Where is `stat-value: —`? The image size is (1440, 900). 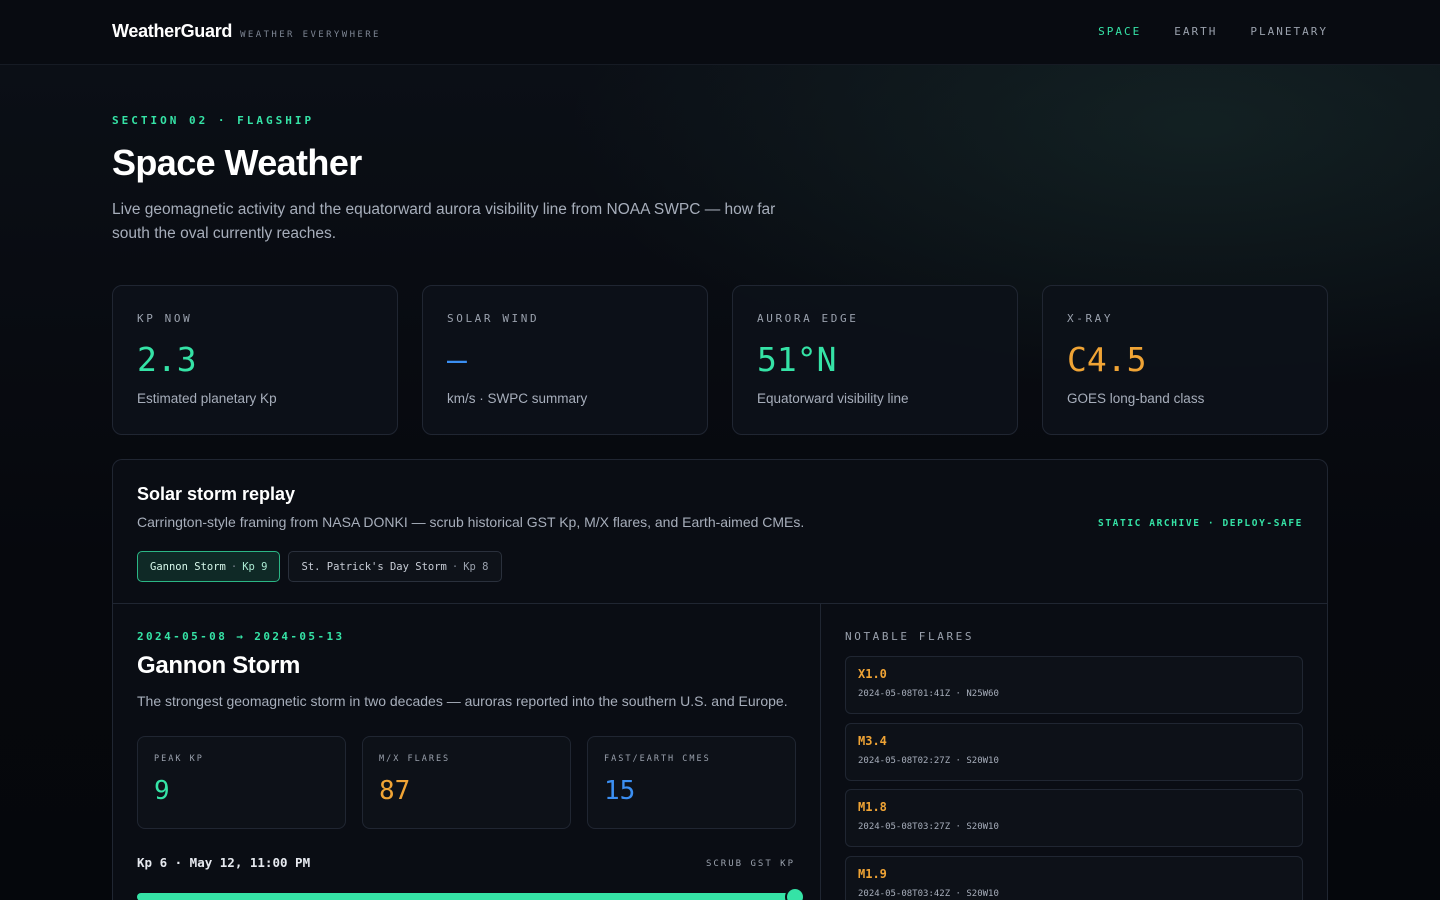
stat-value: — is located at coordinates (457, 359).